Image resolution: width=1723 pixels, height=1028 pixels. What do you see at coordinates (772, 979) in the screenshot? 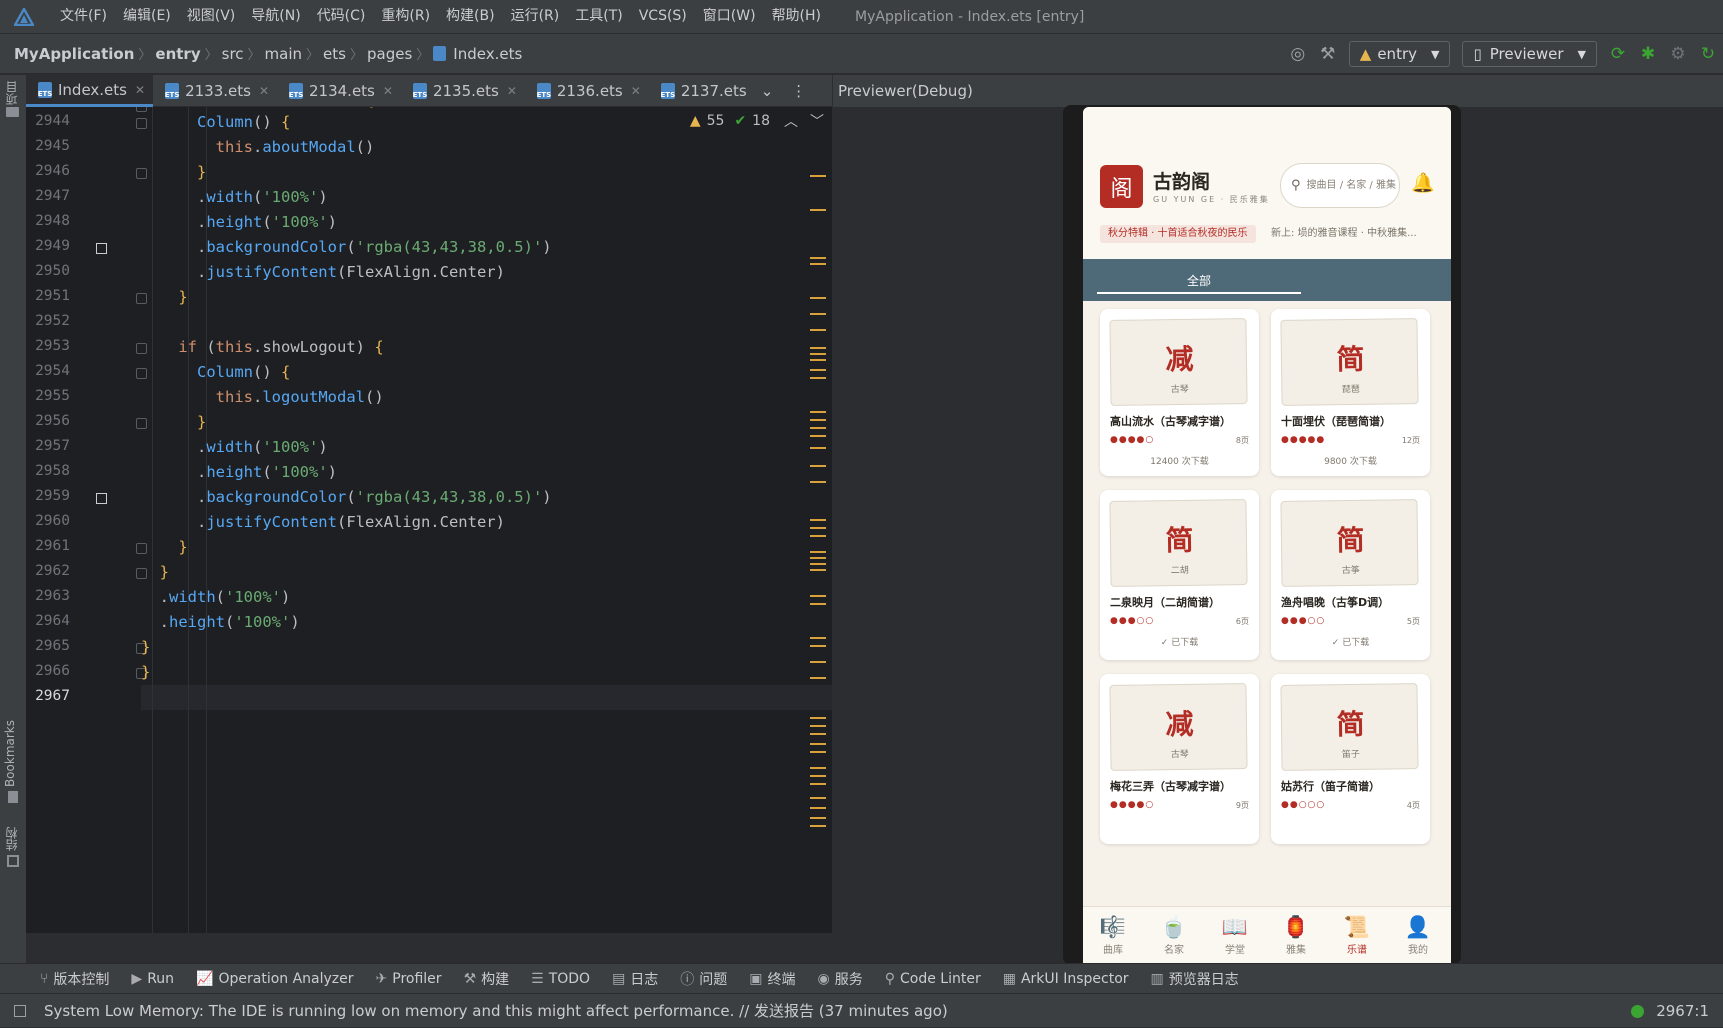
I see `terminal-tool-button: ▣ 终端` at bounding box center [772, 979].